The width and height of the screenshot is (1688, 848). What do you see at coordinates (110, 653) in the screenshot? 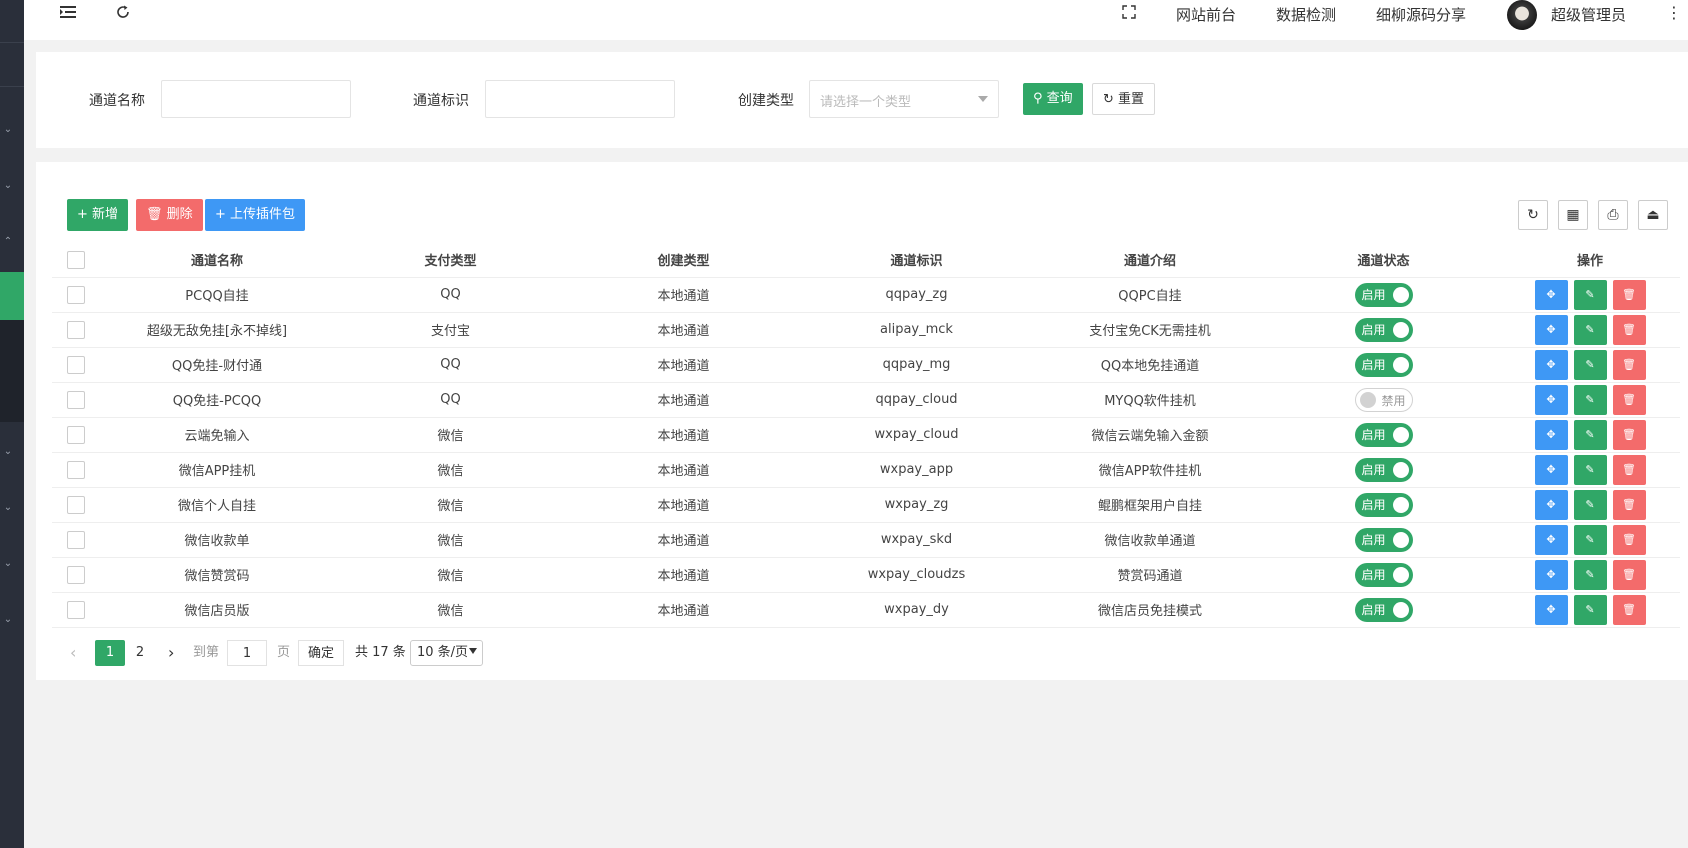
I see `page-current: 1` at bounding box center [110, 653].